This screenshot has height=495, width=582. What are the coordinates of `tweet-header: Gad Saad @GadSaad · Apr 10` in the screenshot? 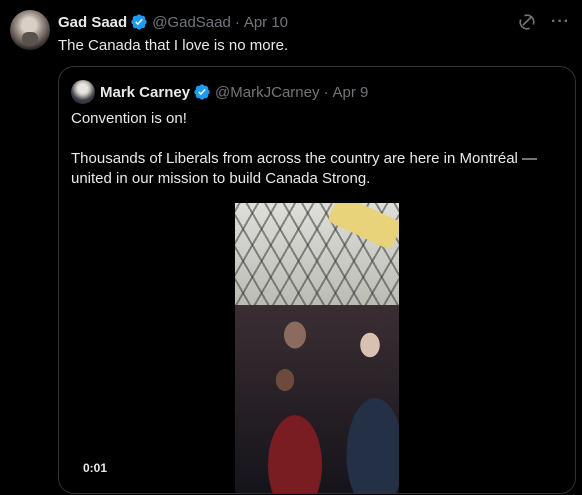 It's located at (173, 22).